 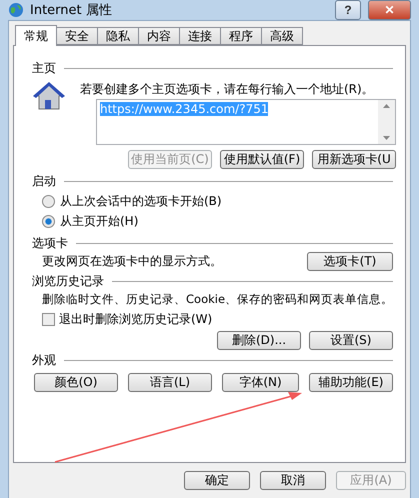 I want to click on globe-icon, so click(x=16, y=10).